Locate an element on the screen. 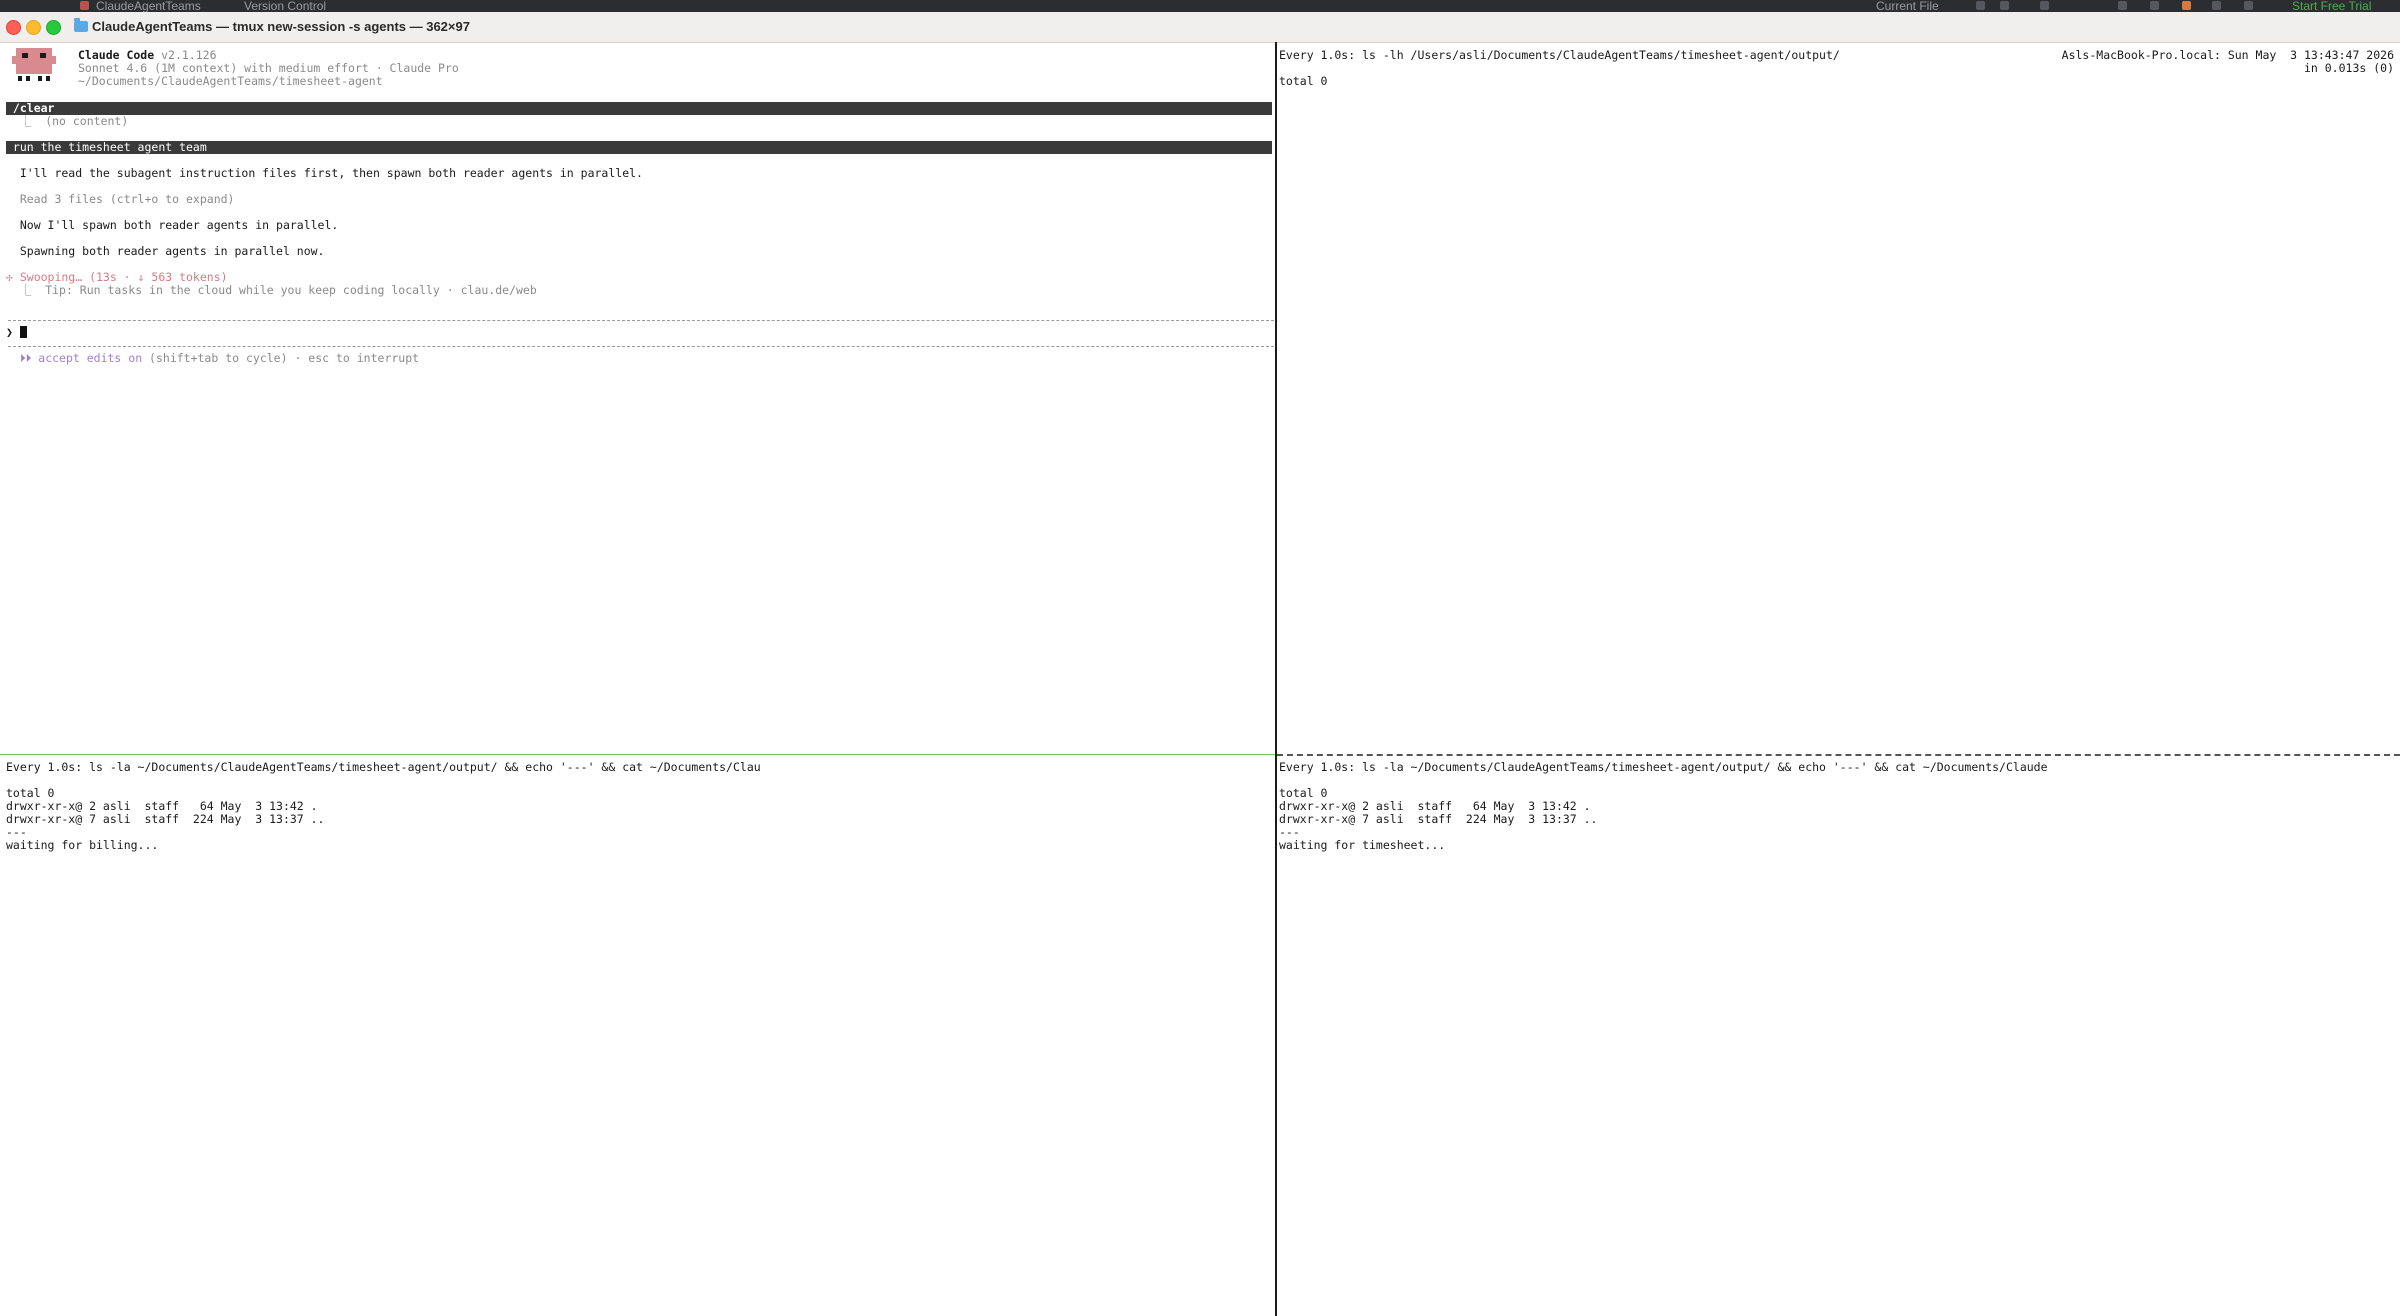  run-icon is located at coordinates (1980, 5).